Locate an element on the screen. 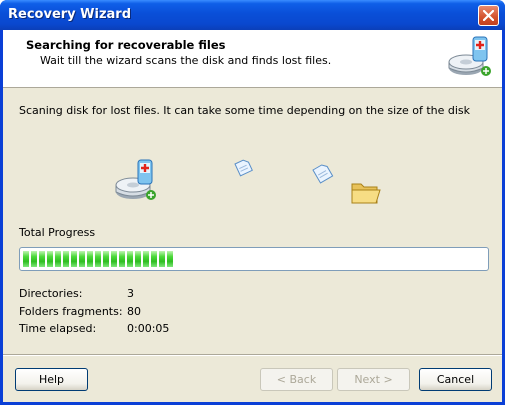 Image resolution: width=505 pixels, height=405 pixels. footer-divider is located at coordinates (252, 355).